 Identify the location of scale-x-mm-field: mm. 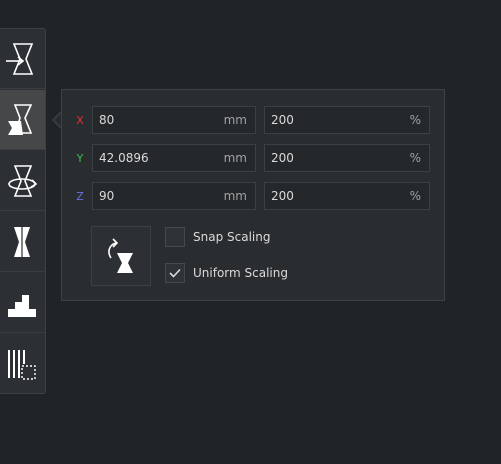
(174, 120).